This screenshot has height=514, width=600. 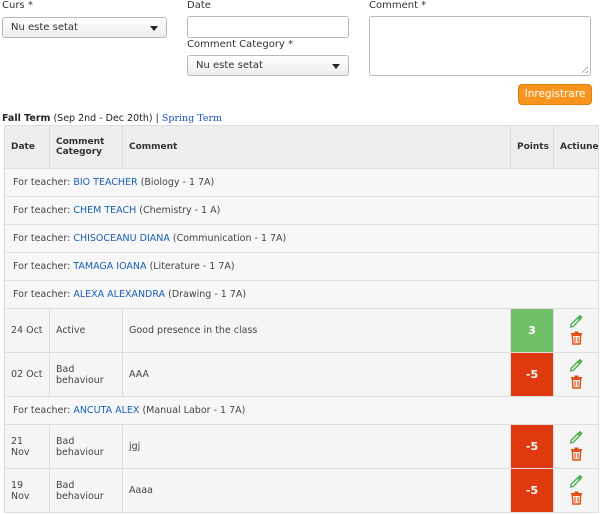 What do you see at coordinates (103, 118) in the screenshot?
I see `active-term-range: (Sep 2nd - Dec 20th)` at bounding box center [103, 118].